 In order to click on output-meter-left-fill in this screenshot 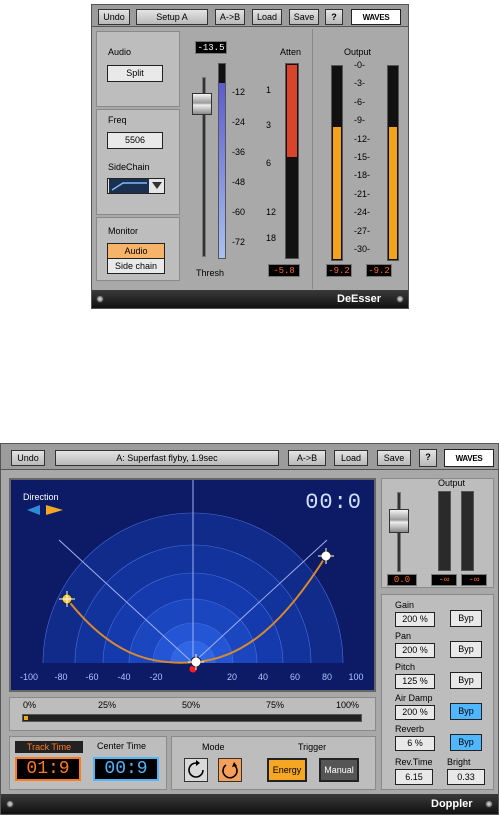, I will do `click(337, 193)`.